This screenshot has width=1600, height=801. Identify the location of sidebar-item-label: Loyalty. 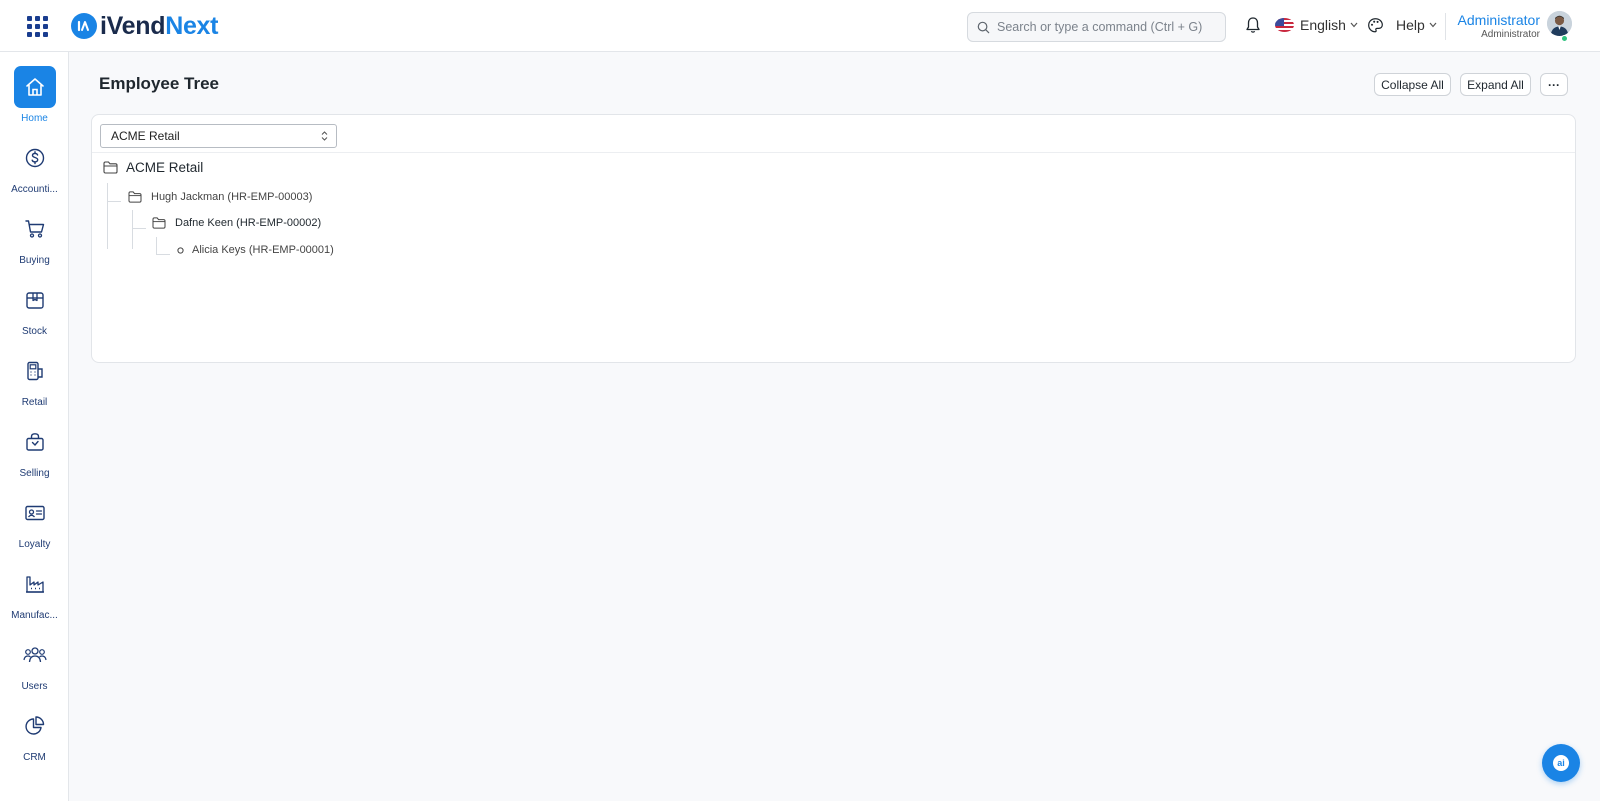
(34, 544).